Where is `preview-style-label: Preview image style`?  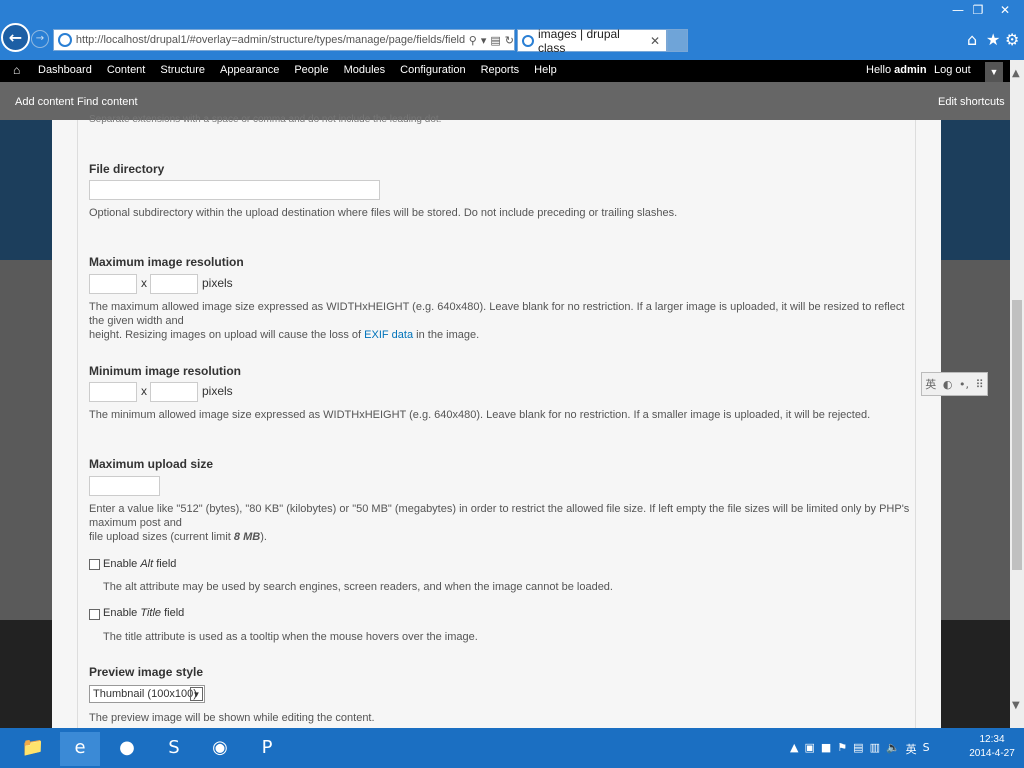
preview-style-label: Preview image style is located at coordinates (146, 672).